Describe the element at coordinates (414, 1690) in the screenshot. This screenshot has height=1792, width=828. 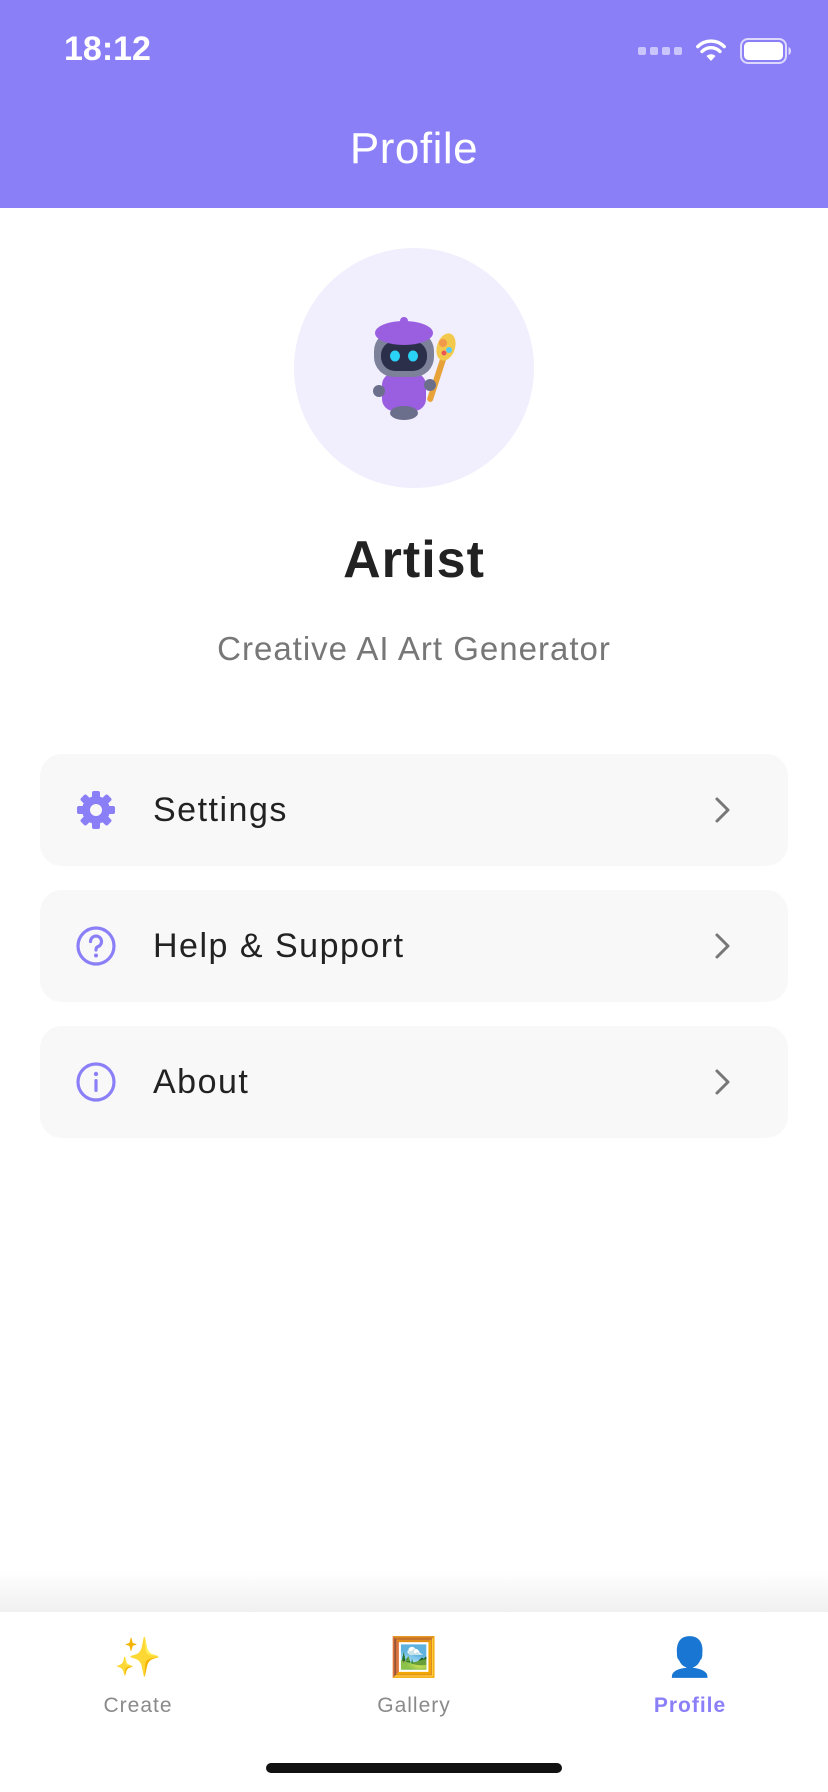
I see `tab-gallery: 🖼️ Gallery` at that location.